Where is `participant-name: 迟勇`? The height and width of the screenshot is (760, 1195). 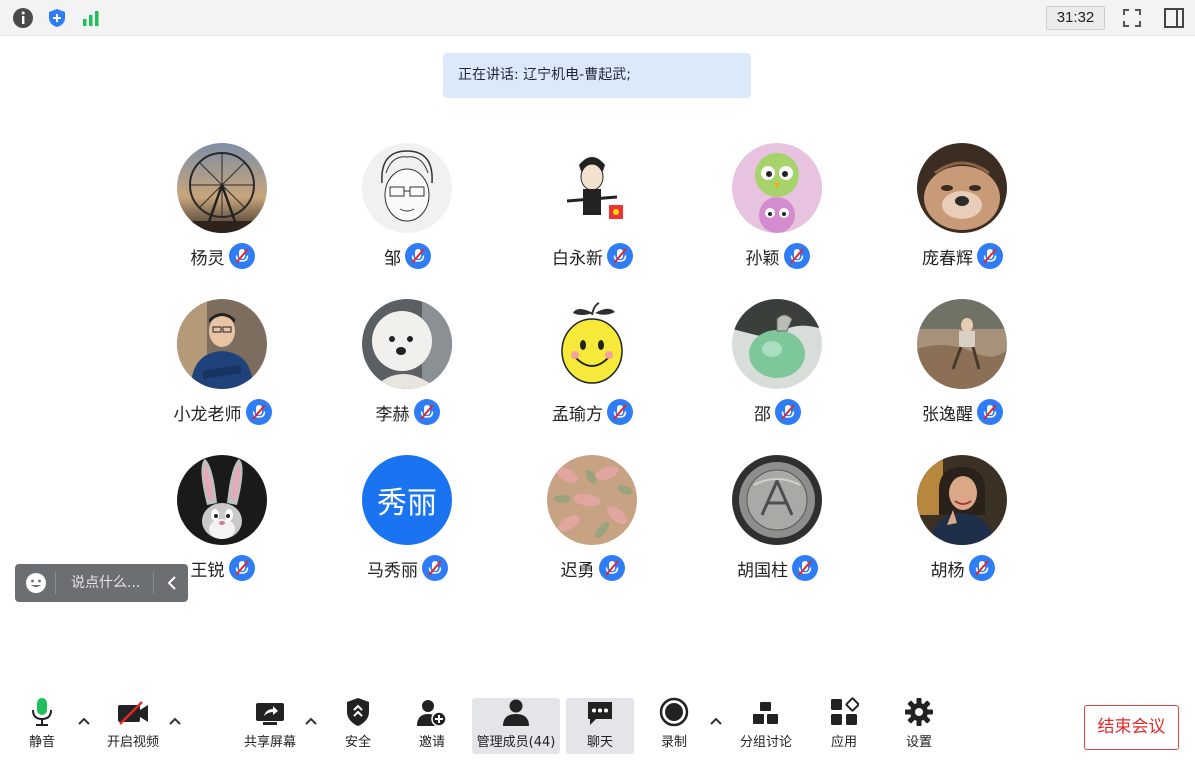
participant-name: 迟勇 is located at coordinates (577, 570).